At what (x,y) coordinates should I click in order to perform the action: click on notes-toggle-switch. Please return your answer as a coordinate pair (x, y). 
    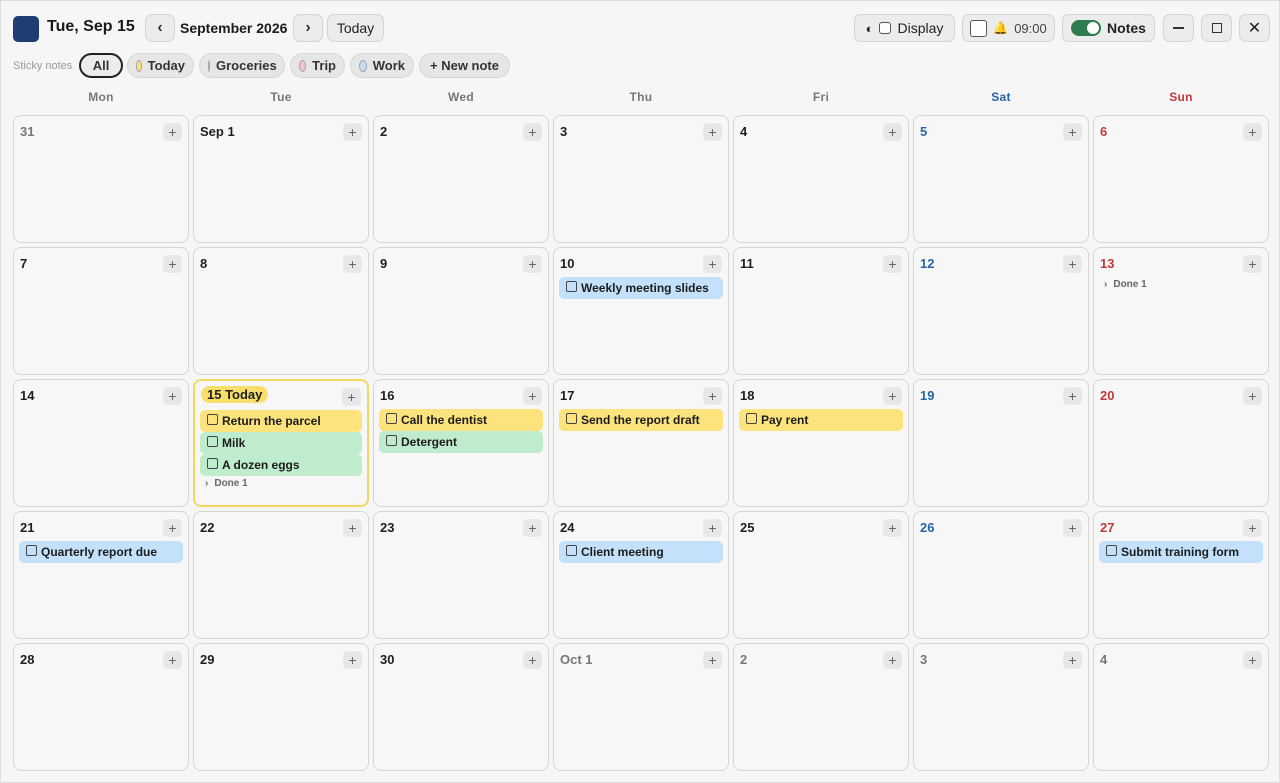
    Looking at the image, I should click on (1086, 28).